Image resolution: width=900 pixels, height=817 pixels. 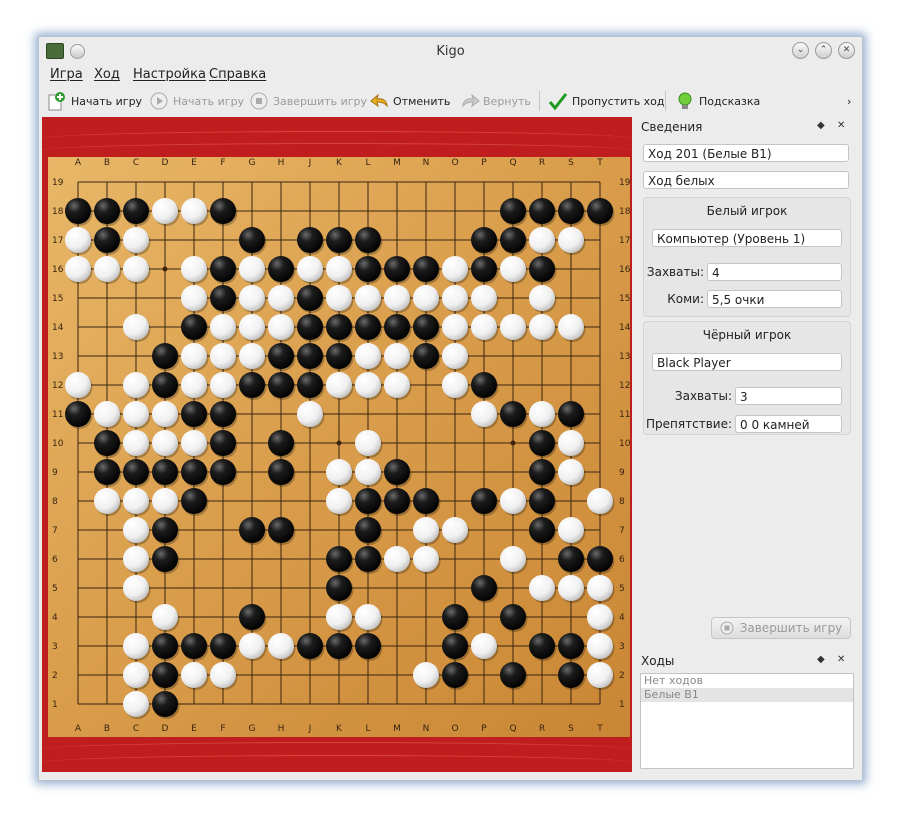 I want to click on moves-dock-title: Ходы, so click(x=658, y=661).